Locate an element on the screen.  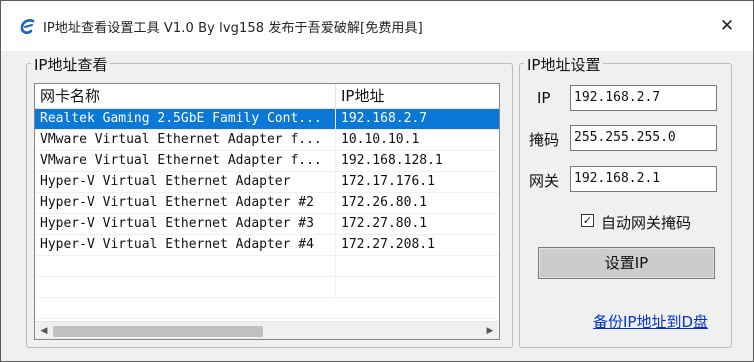
scroll-left-icon: ◀ is located at coordinates (44, 330).